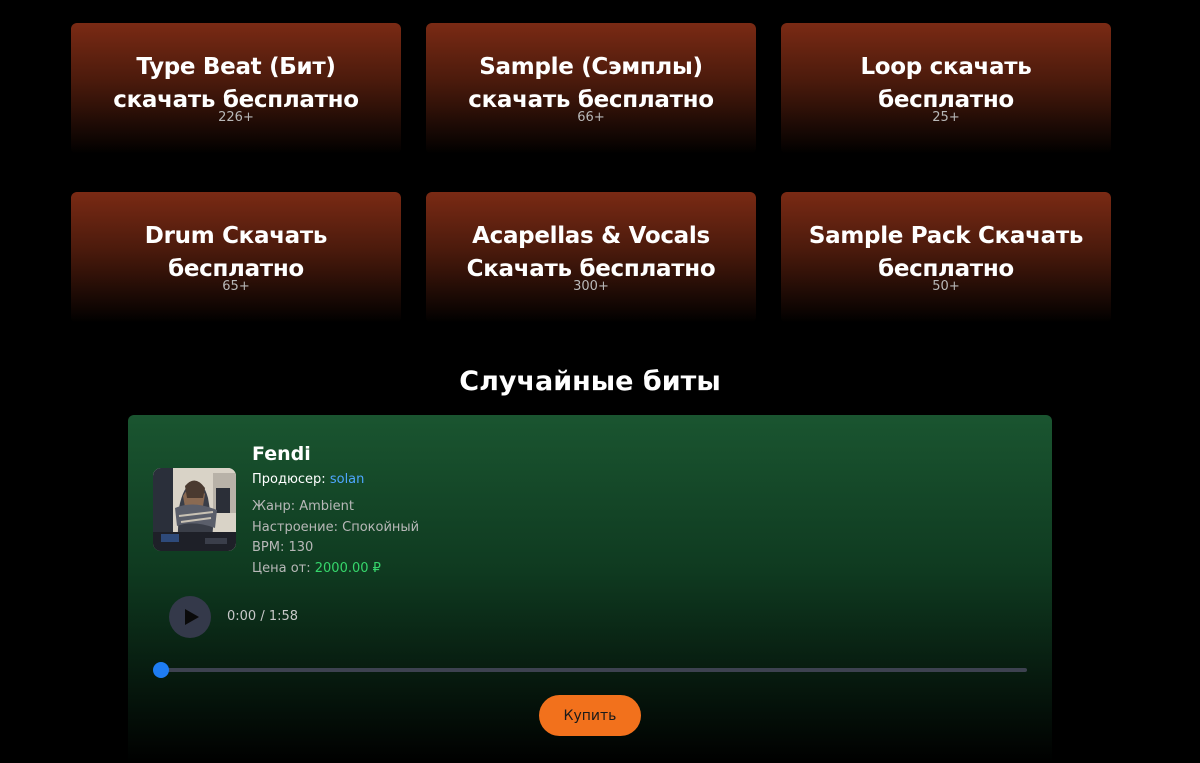 The image size is (1200, 763). Describe the element at coordinates (236, 252) in the screenshot. I see `category-title: Drum Скачать бесплатно` at that location.